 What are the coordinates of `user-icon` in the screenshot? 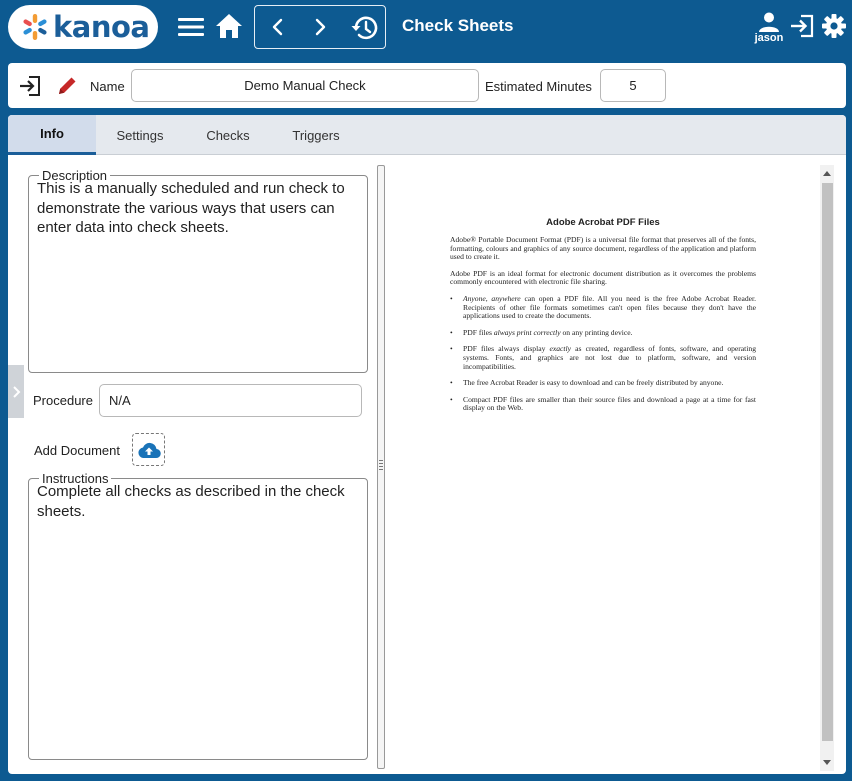 It's located at (769, 22).